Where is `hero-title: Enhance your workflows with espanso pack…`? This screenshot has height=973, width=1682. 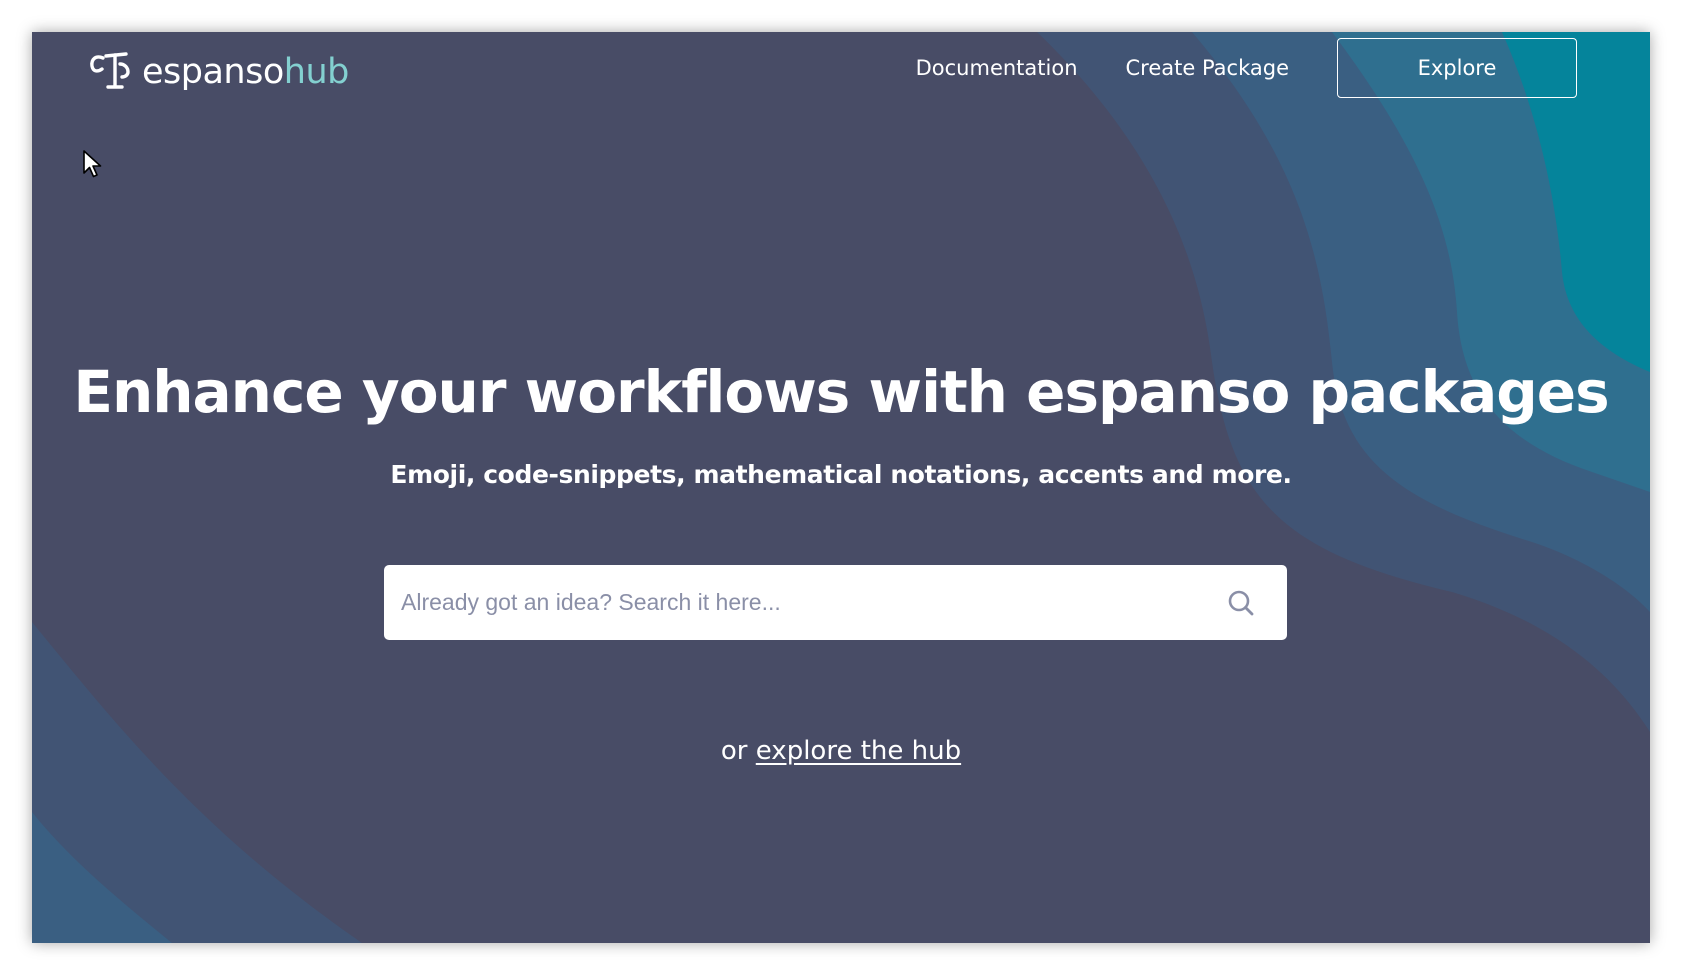 hero-title: Enhance your workflows with espanso pack… is located at coordinates (841, 392).